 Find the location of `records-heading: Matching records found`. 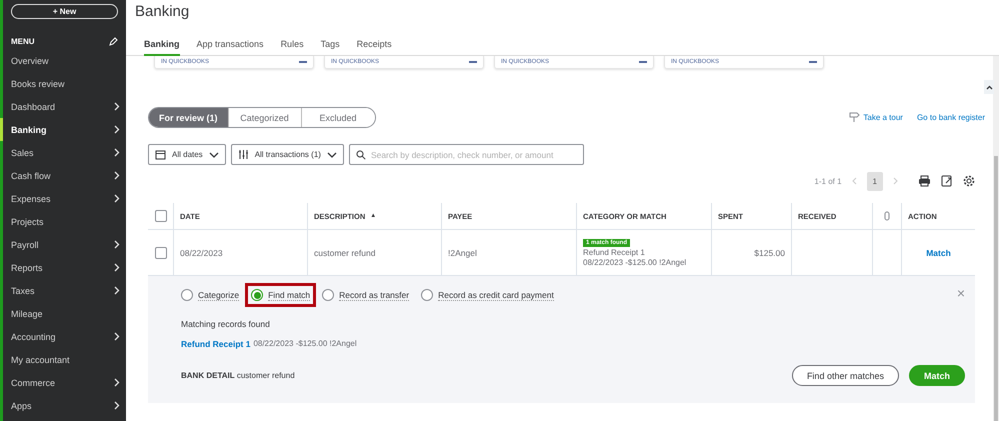

records-heading: Matching records found is located at coordinates (226, 324).